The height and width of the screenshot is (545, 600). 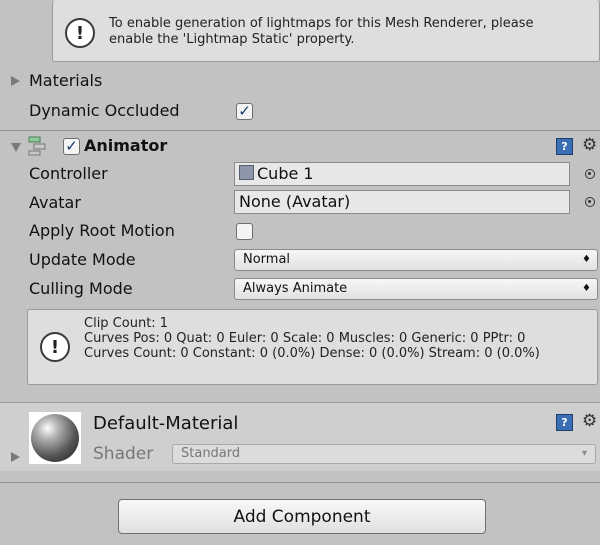 I want to click on animator-component-icon, so click(x=37, y=146).